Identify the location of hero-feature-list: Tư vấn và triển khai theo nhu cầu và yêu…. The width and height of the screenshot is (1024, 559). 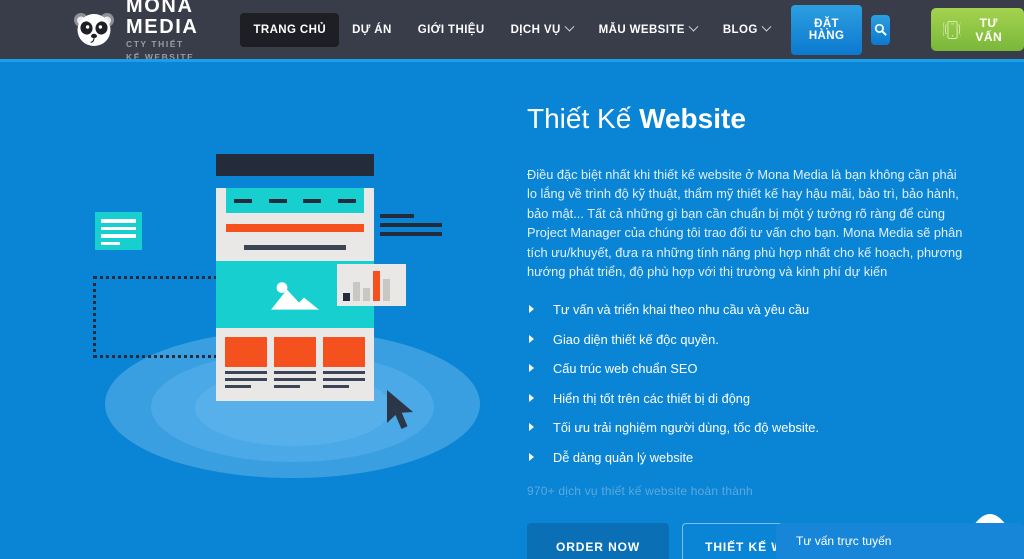
(747, 383).